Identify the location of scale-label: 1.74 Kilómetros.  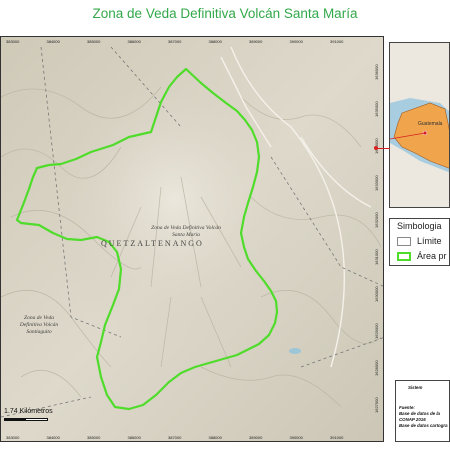
(28, 411).